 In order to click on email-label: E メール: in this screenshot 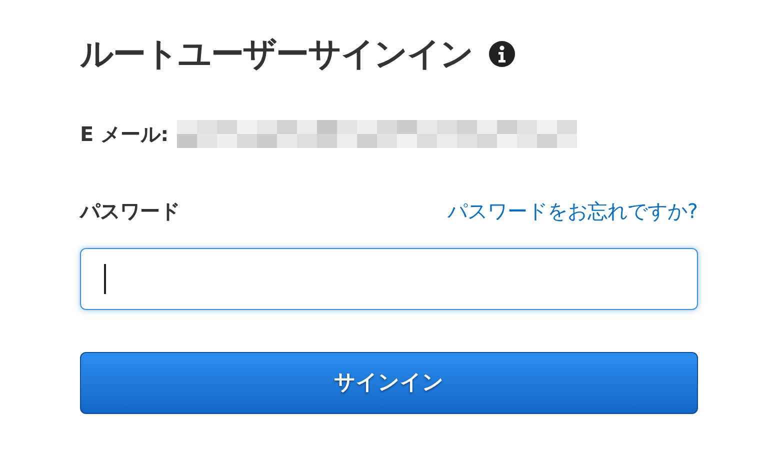, I will do `click(124, 134)`.